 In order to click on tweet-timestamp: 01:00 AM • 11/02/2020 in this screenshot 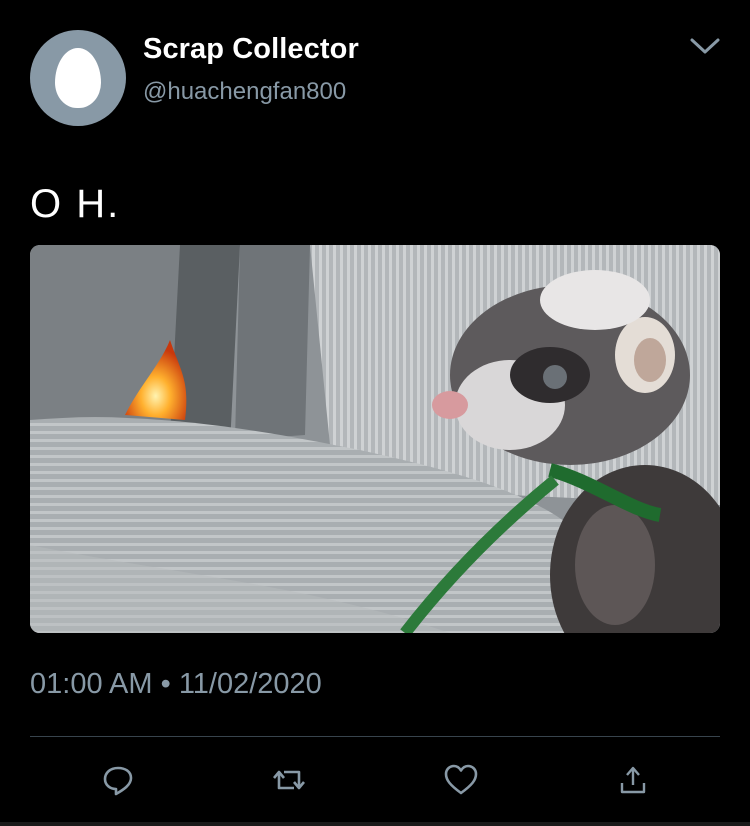, I will do `click(176, 684)`.